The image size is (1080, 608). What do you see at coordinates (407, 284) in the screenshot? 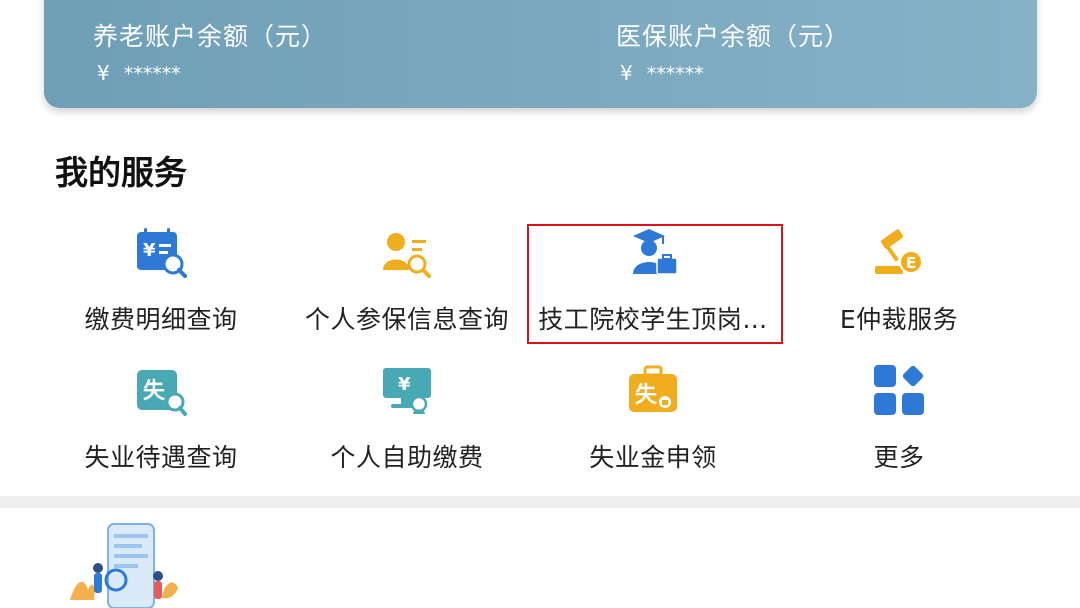
I see `service-insurance-info-query: 个人参保信息查询` at bounding box center [407, 284].